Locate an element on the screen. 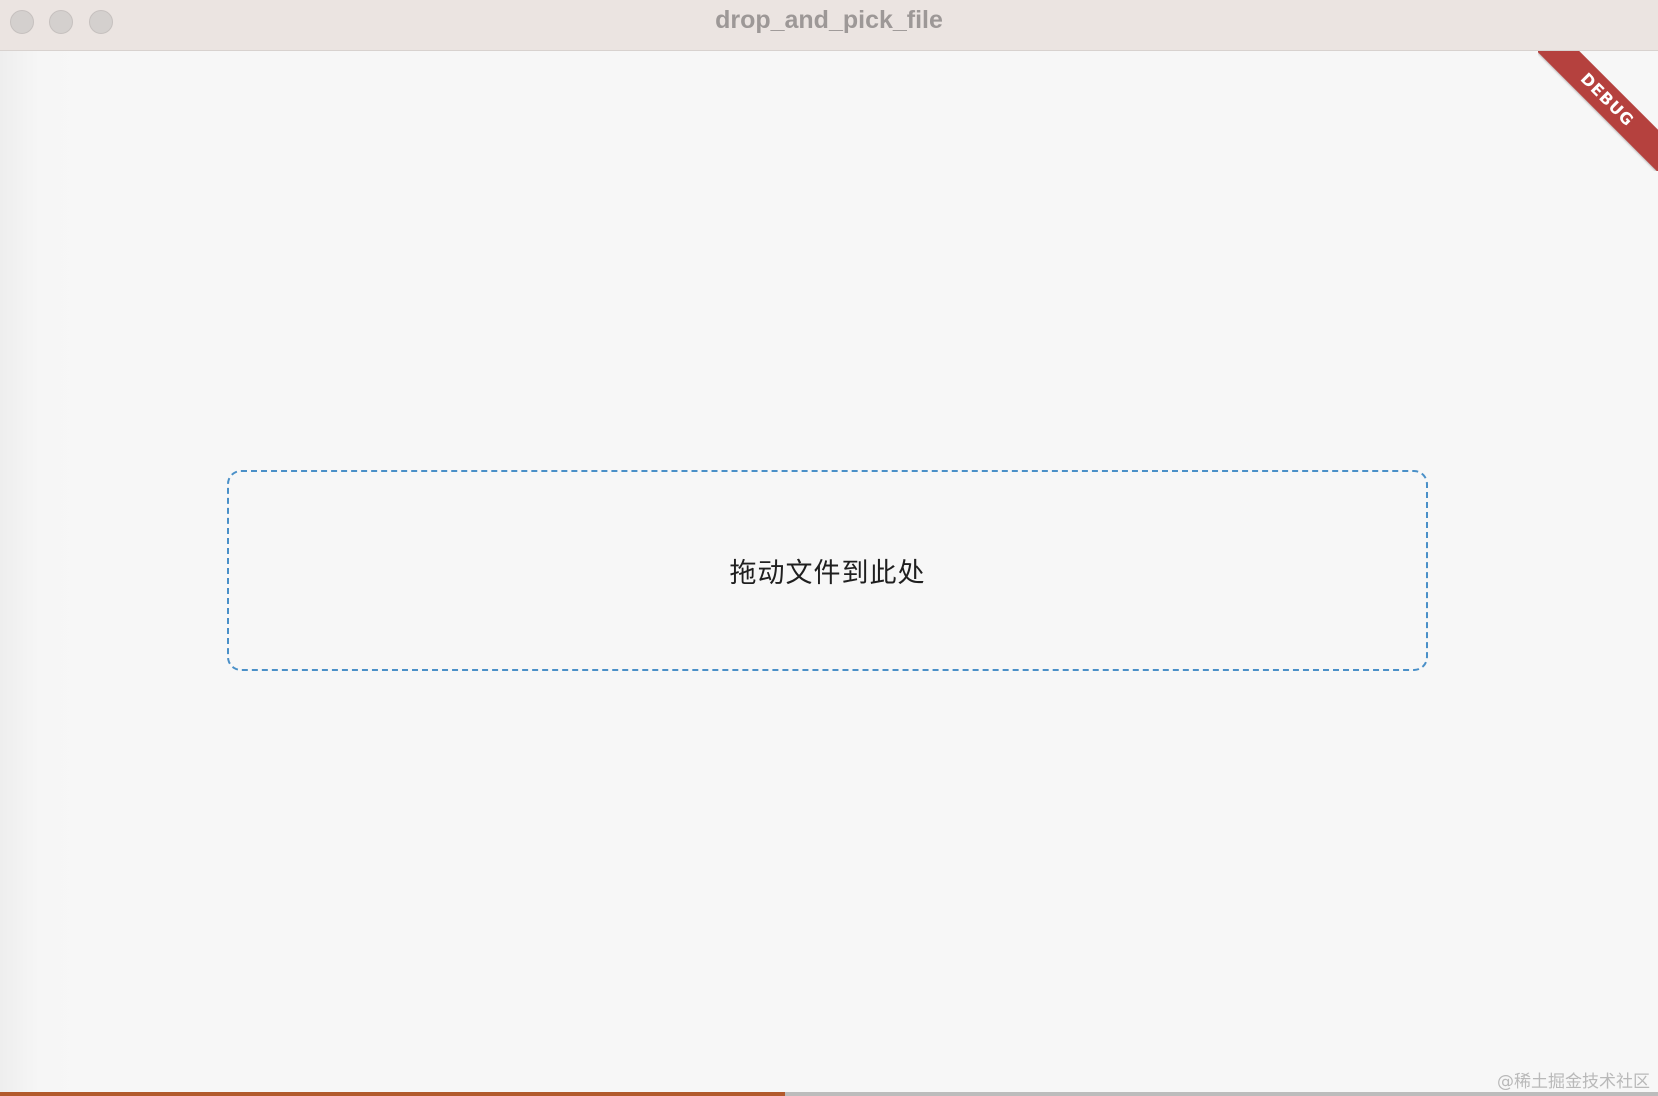  debug-banner: DEBUG is located at coordinates (1598, 111).